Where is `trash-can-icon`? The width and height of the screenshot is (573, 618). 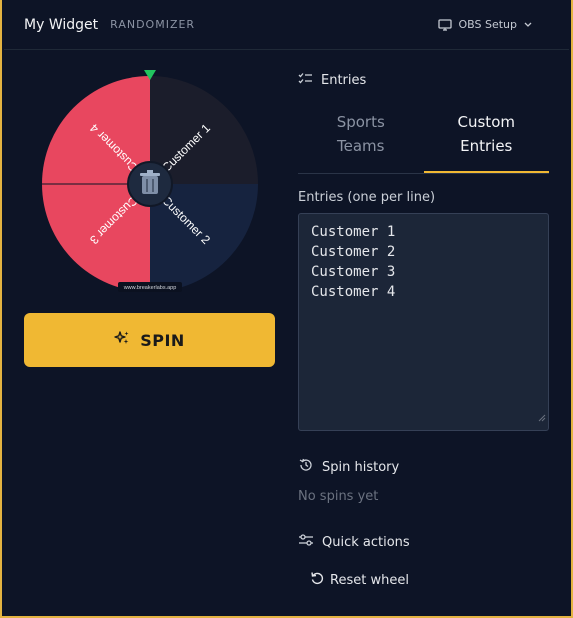
trash-can-icon is located at coordinates (150, 184).